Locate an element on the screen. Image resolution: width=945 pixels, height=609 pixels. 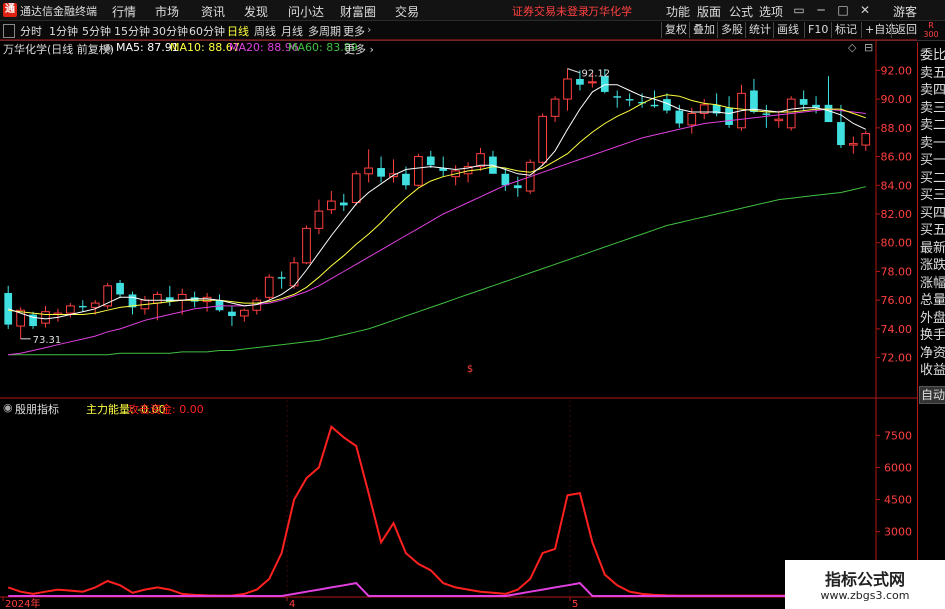
watermark: 指标公式网 www.zbgs3.com is located at coordinates (865, 584).